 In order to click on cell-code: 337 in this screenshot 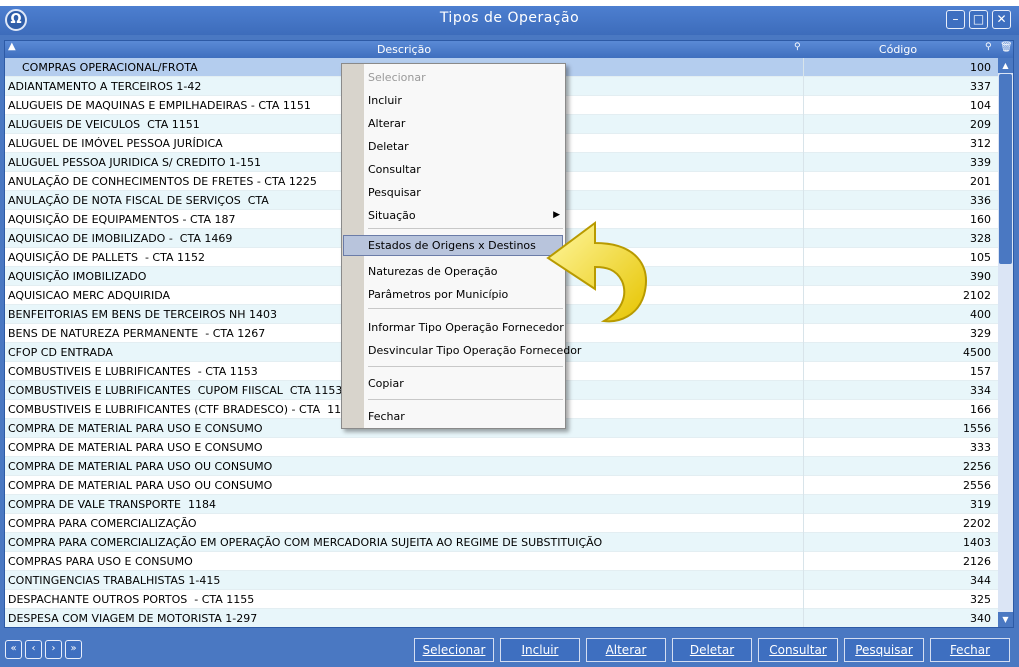, I will do `click(898, 86)`.